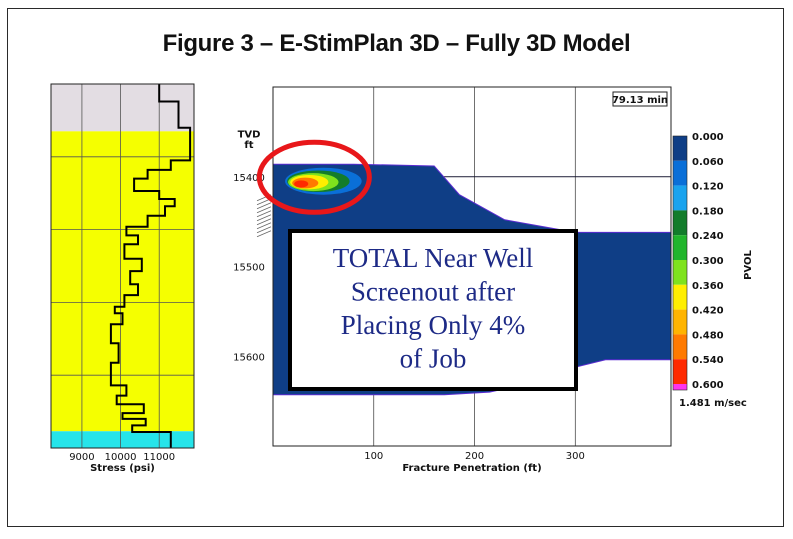 The width and height of the screenshot is (793, 539). Describe the element at coordinates (708, 137) in the screenshot. I see `colorbar-tick-label: 0.000` at that location.